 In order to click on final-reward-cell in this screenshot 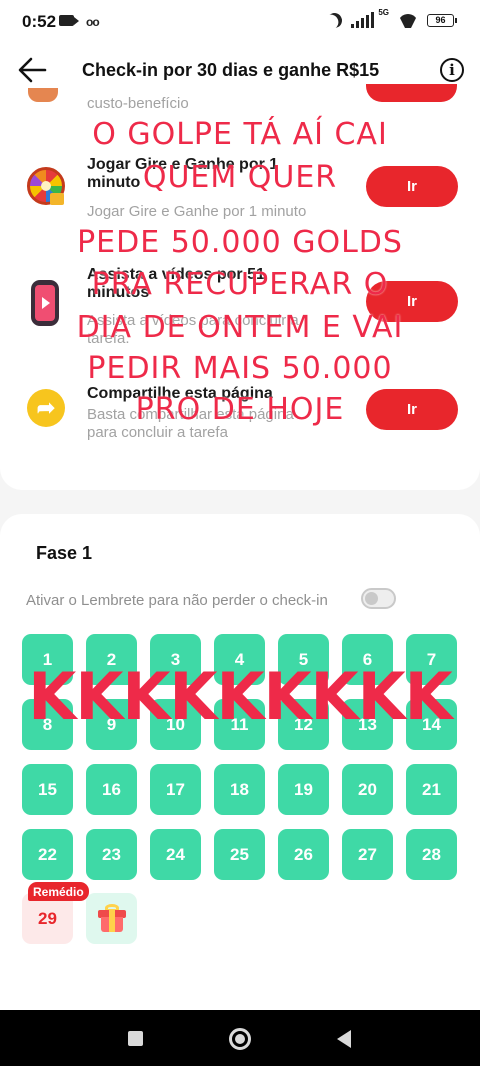, I will do `click(111, 918)`.